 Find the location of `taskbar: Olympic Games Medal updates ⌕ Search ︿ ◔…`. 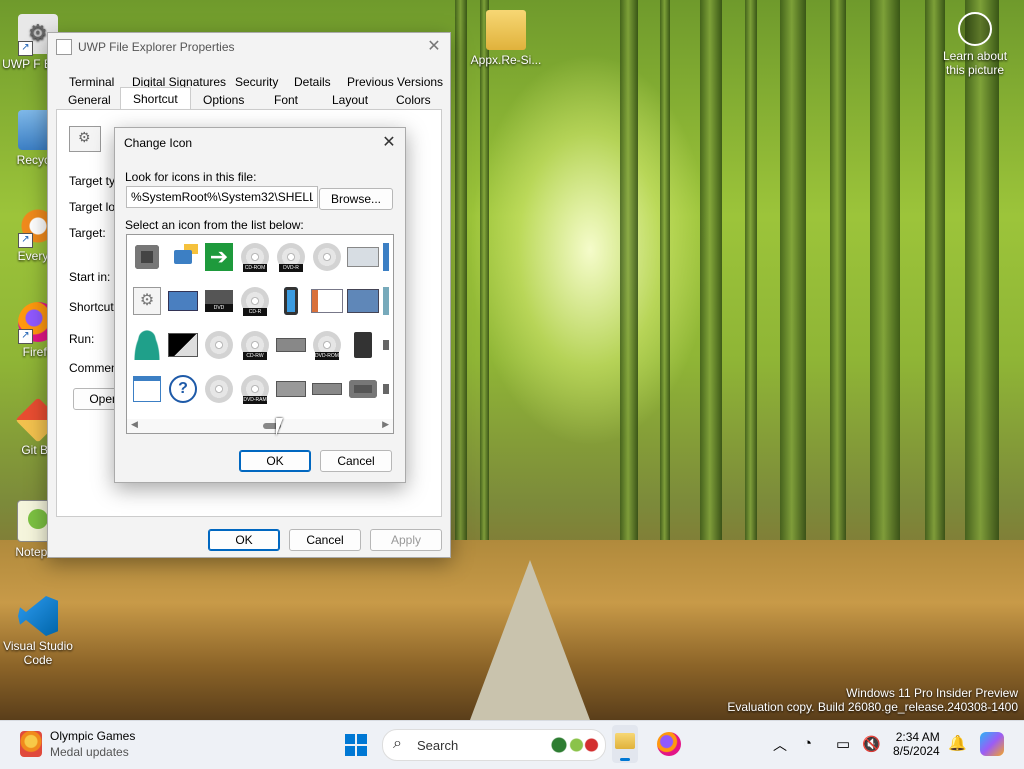

taskbar: Olympic Games Medal updates ⌕ Search ︿ ◔… is located at coordinates (512, 744).